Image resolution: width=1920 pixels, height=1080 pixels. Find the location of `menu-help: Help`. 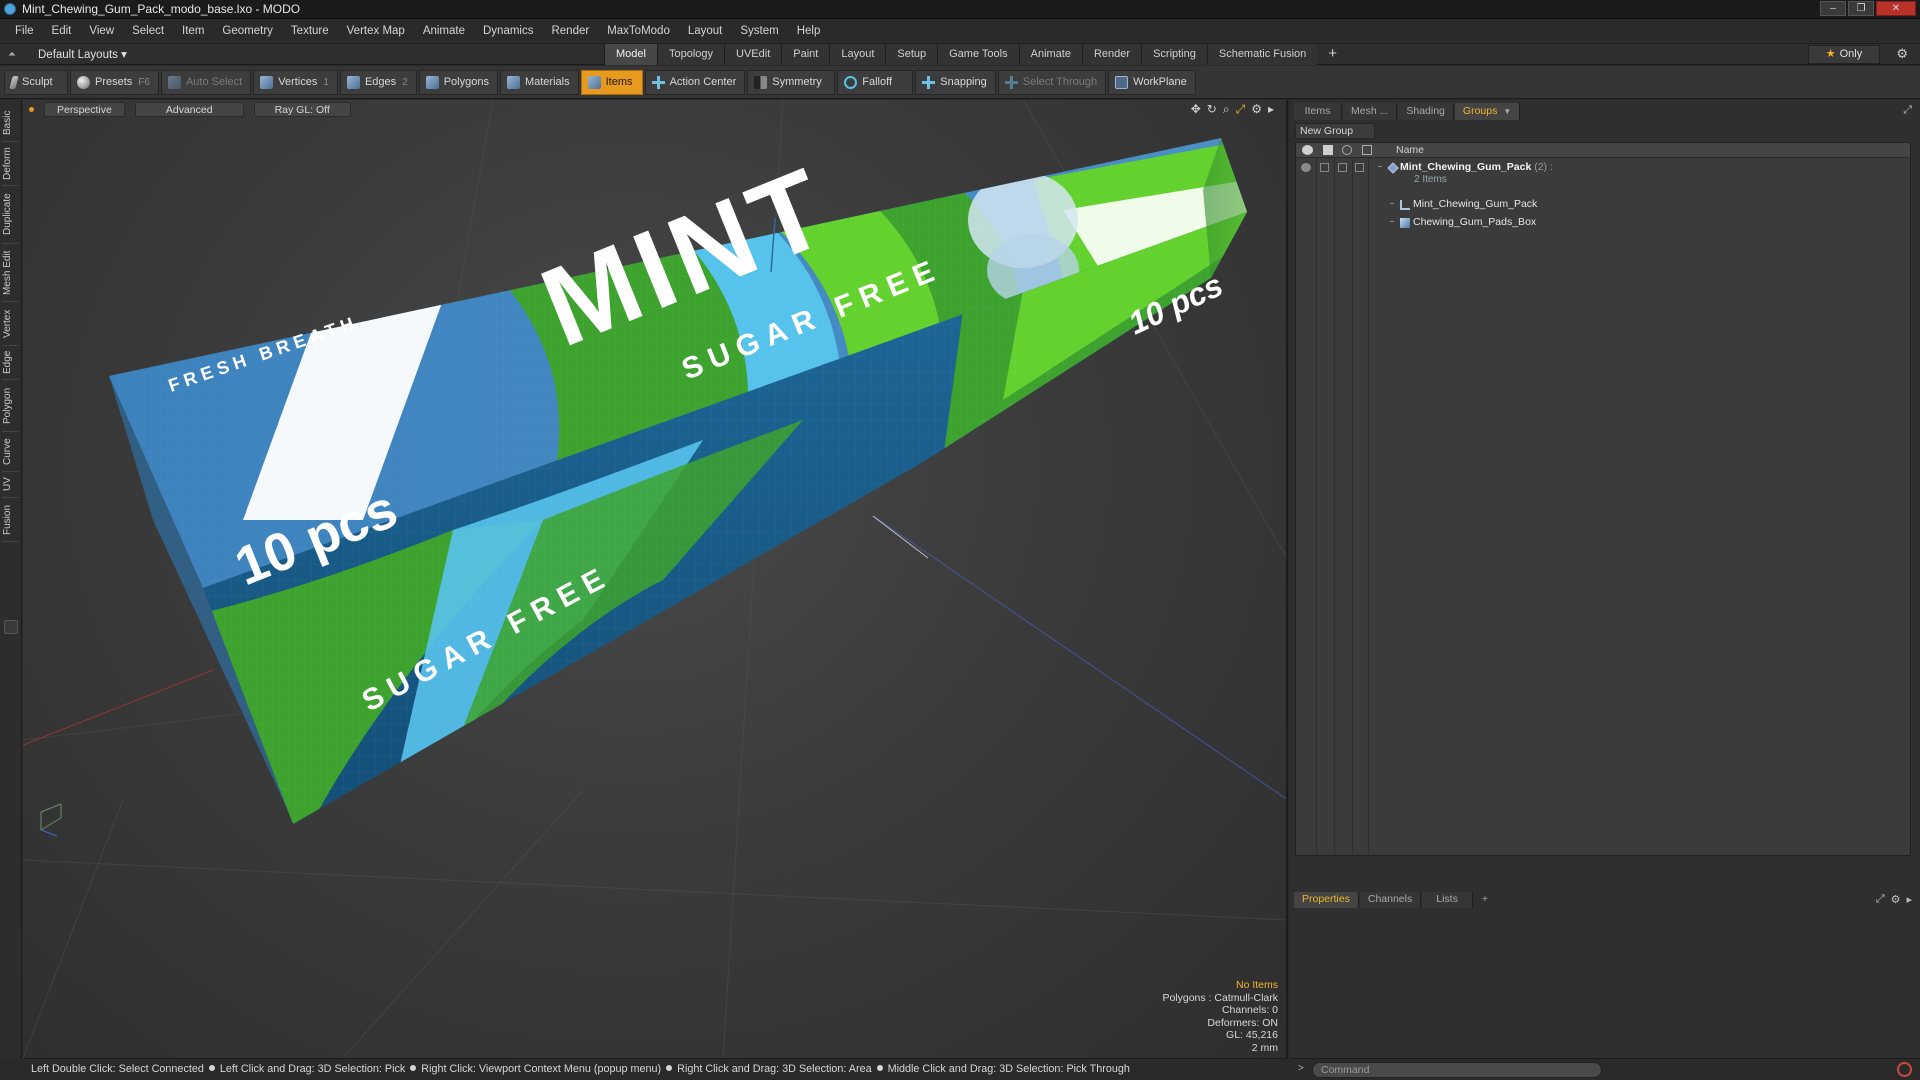

menu-help: Help is located at coordinates (809, 31).